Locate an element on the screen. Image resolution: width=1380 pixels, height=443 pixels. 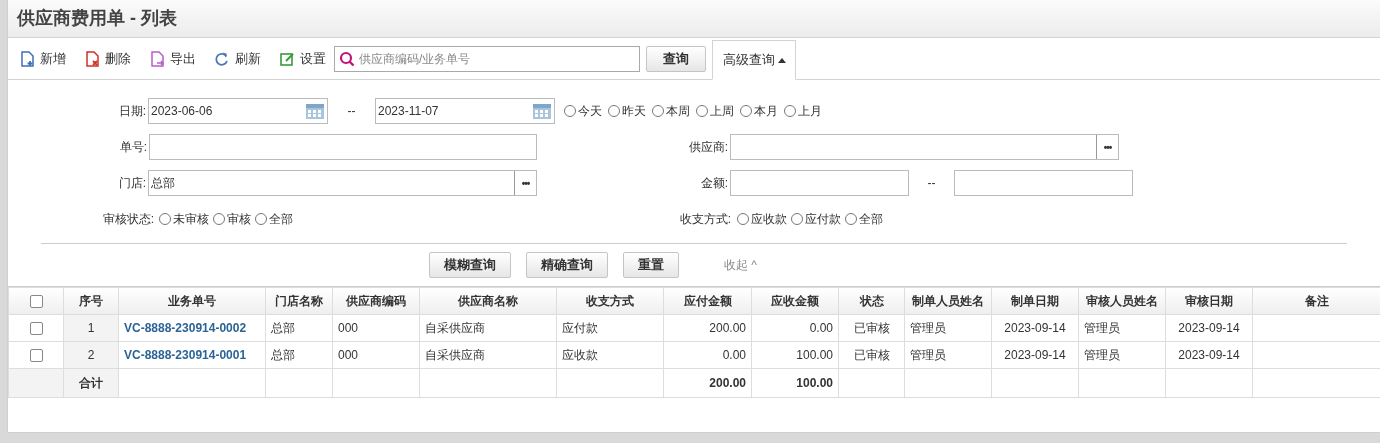
file-plus-icon is located at coordinates (27, 58).